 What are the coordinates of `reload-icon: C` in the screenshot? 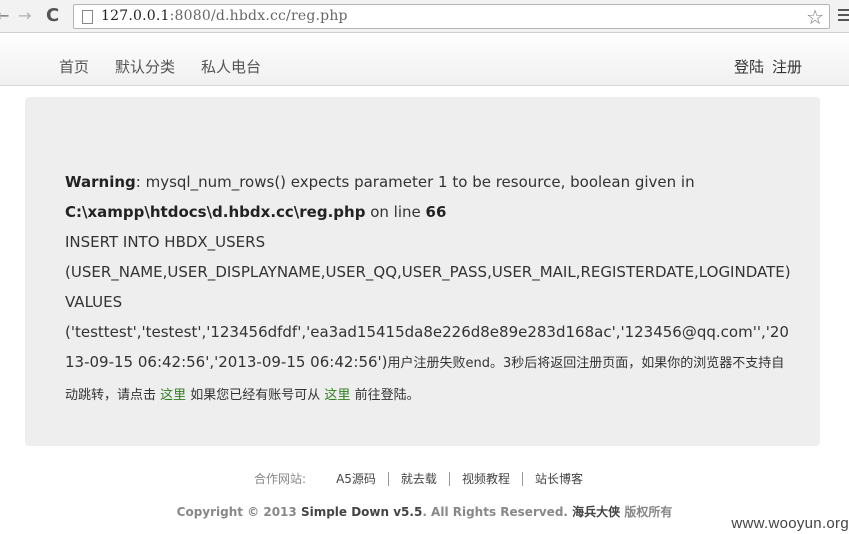 It's located at (52, 16).